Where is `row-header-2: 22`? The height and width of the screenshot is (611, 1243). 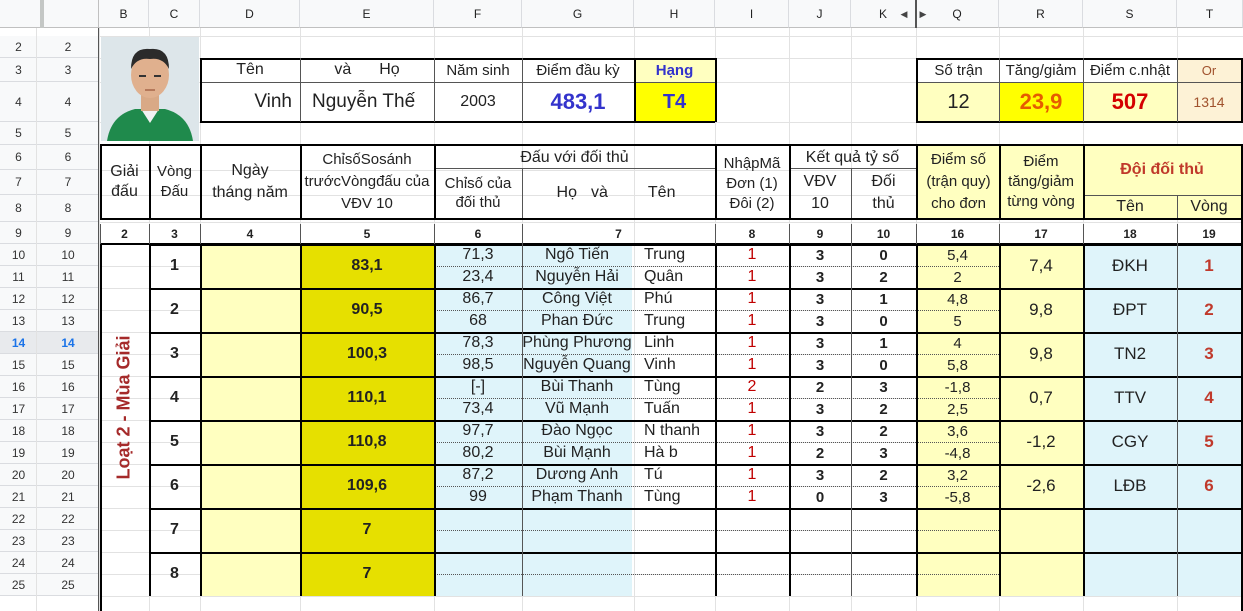 row-header-2: 22 is located at coordinates (49, 47).